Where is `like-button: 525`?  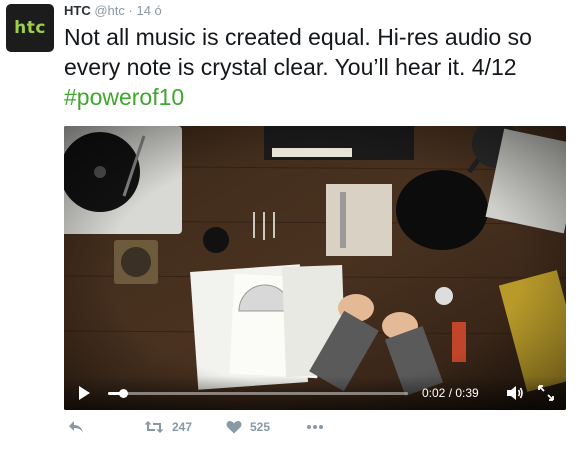
like-button: 525 is located at coordinates (248, 427).